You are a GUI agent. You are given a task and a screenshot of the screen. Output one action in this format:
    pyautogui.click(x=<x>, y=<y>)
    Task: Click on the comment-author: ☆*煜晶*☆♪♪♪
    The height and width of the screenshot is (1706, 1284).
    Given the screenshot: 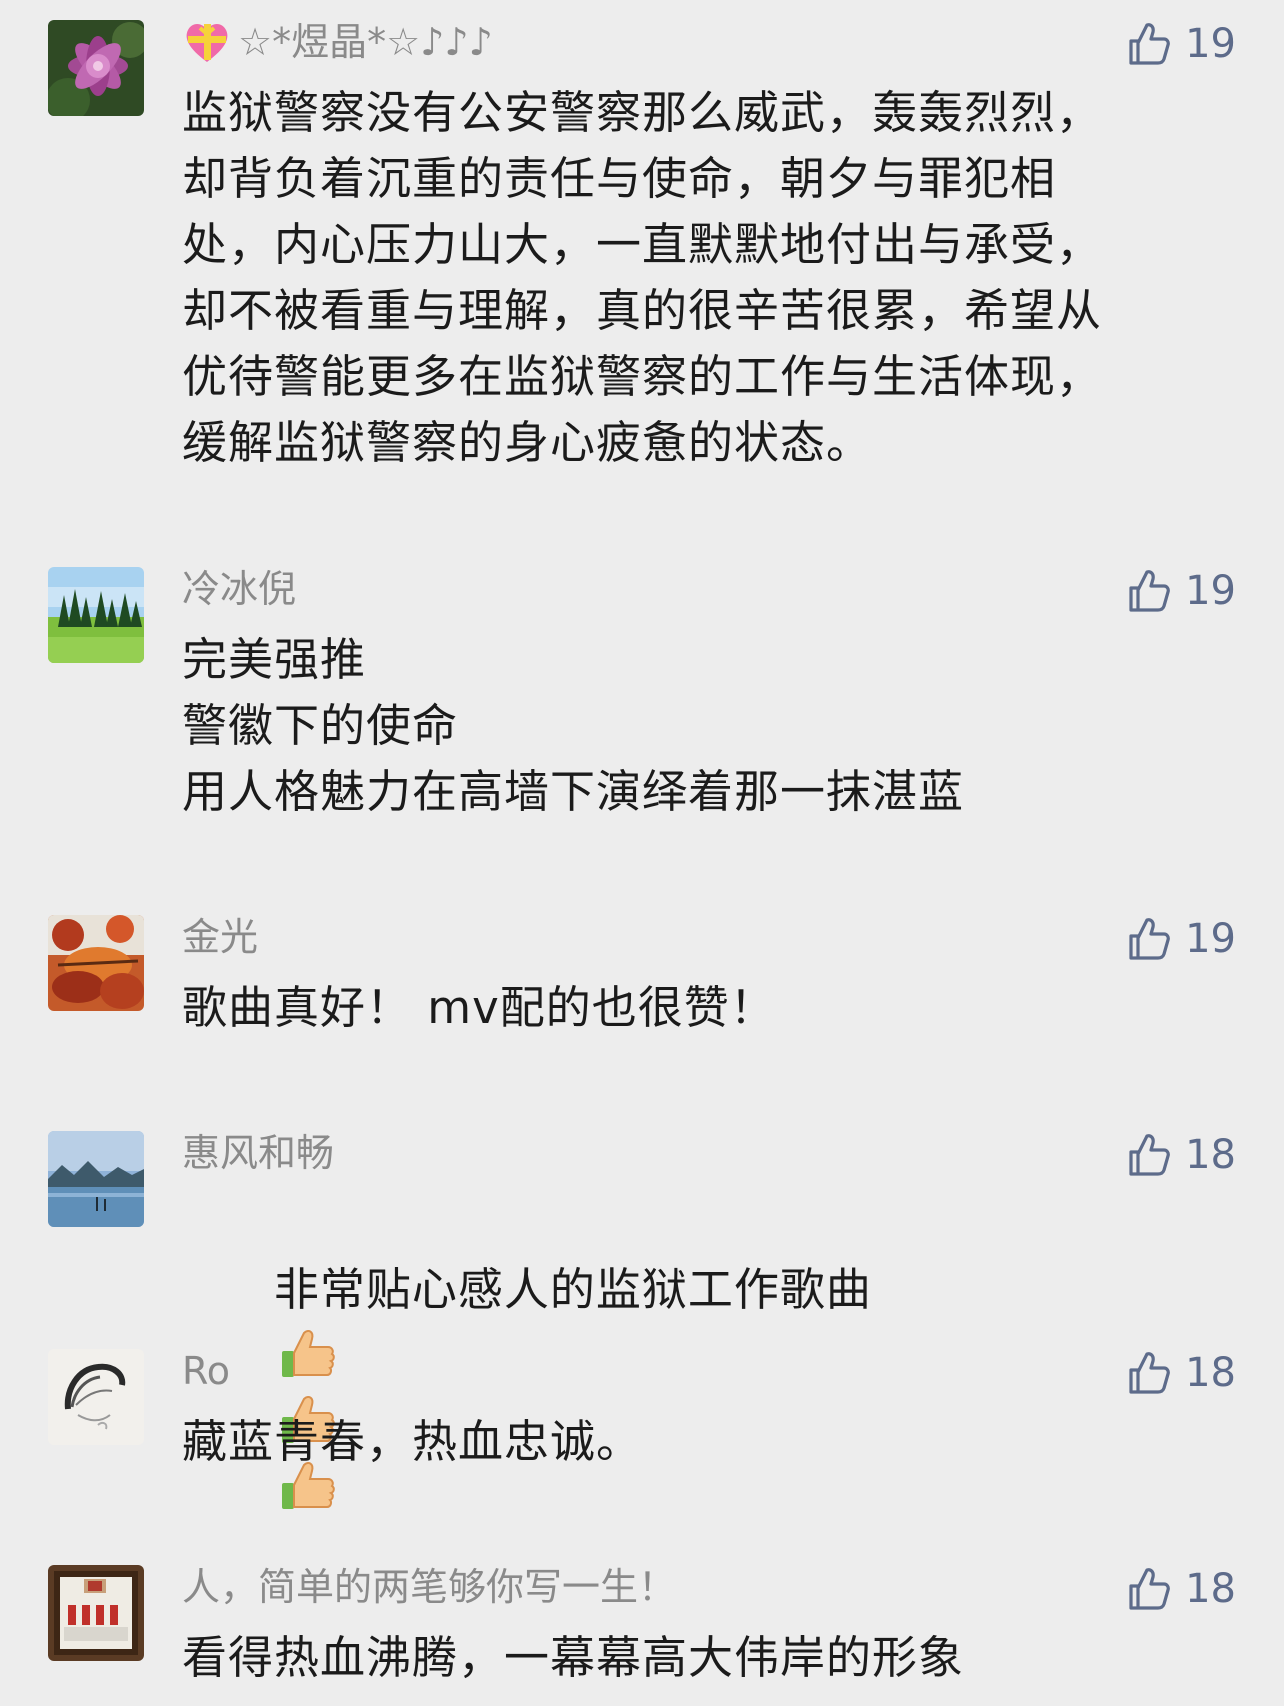 What is the action you would take?
    pyautogui.click(x=337, y=42)
    